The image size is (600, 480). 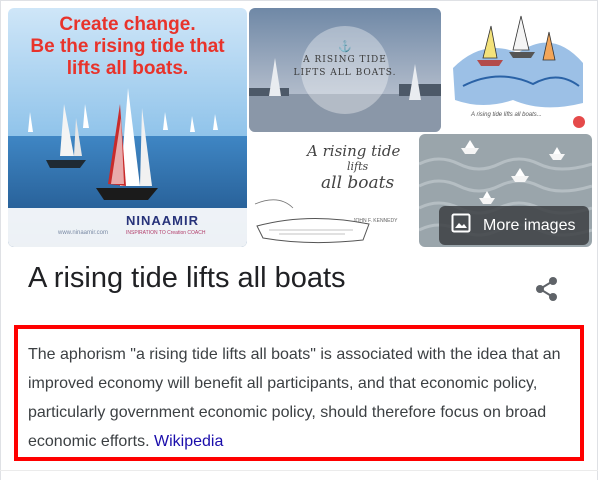 What do you see at coordinates (547, 289) in the screenshot?
I see `share-icon` at bounding box center [547, 289].